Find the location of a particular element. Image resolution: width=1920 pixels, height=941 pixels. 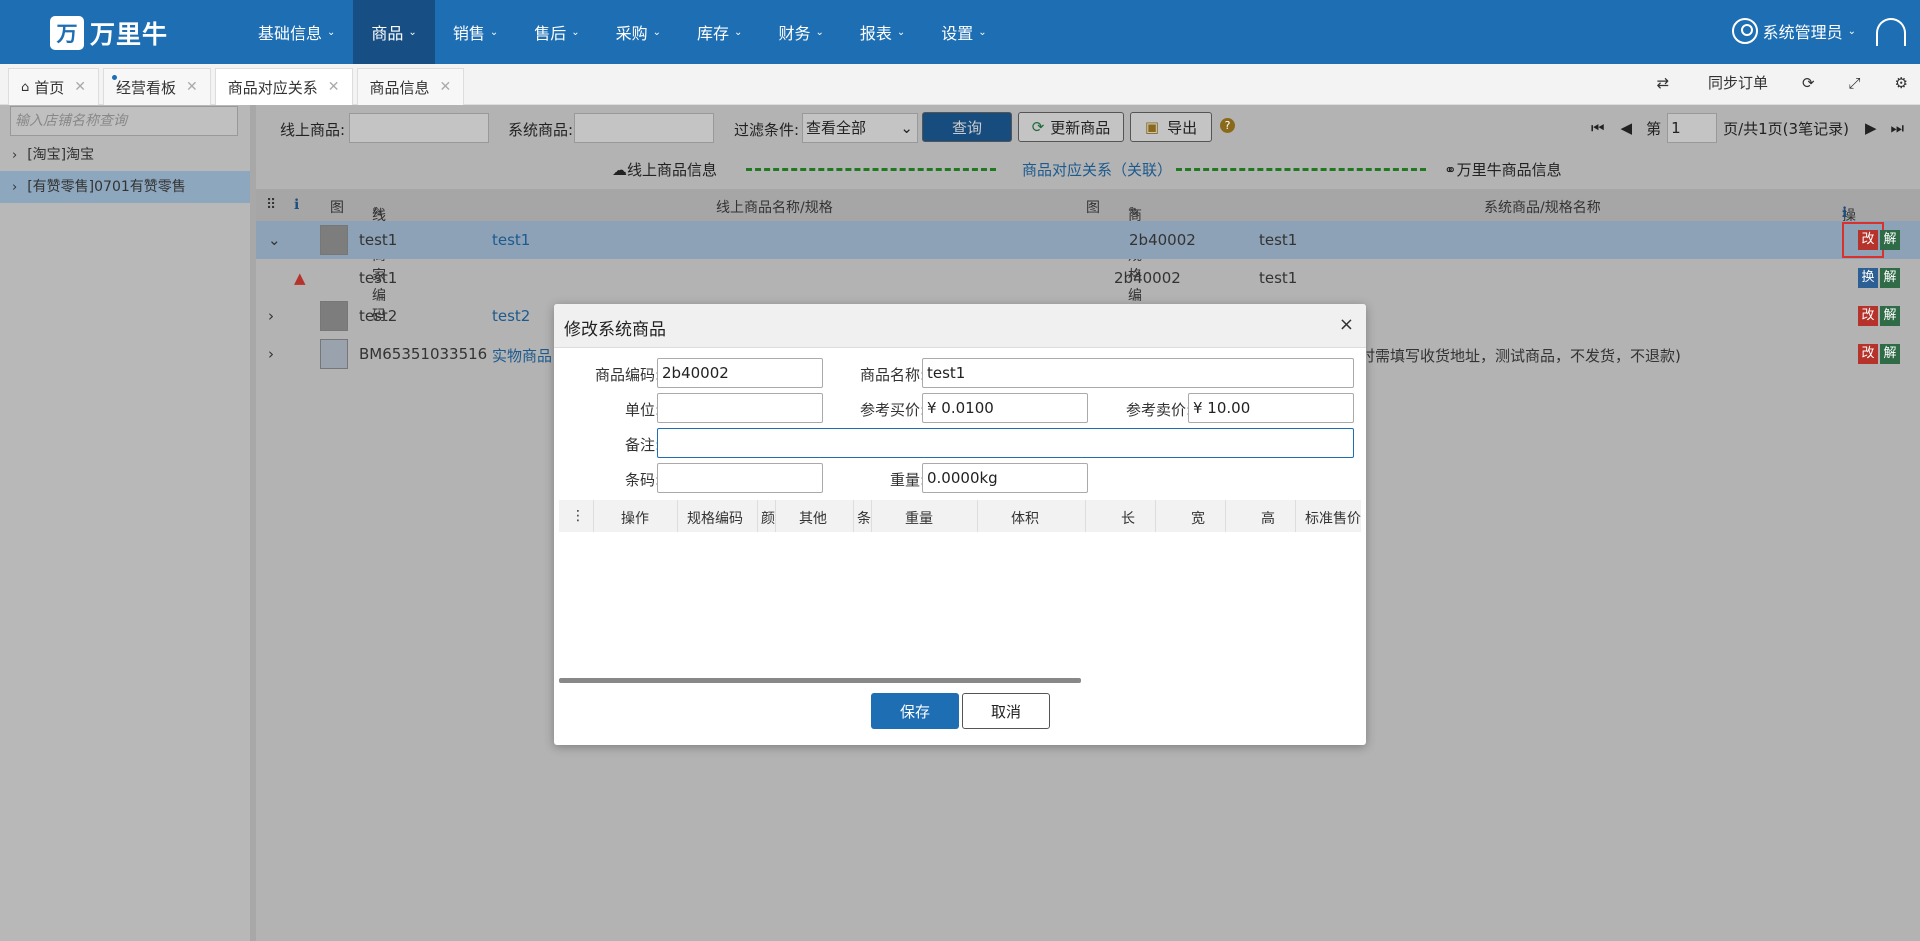

nav-label: 库存 is located at coordinates (713, 33).